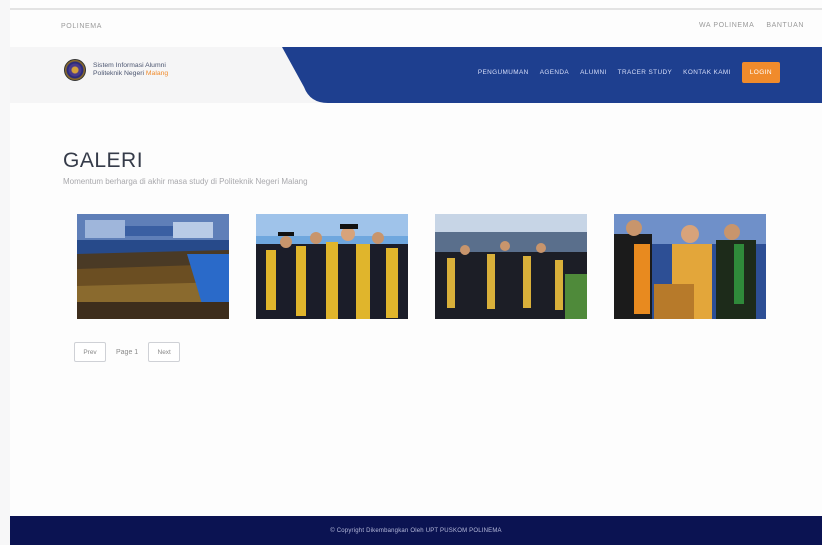 Image resolution: width=822 pixels, height=545 pixels. Describe the element at coordinates (707, 72) in the screenshot. I see `nav-kontak-kami: KONTAK KAMI` at that location.